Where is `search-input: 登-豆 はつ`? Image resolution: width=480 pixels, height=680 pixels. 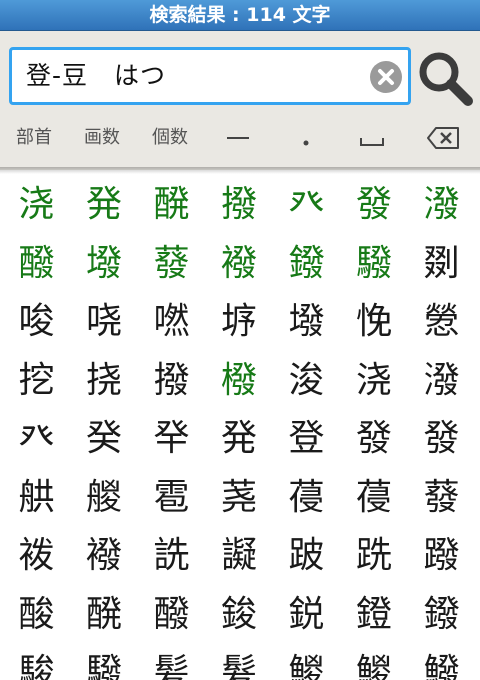
search-input: 登-豆 はつ is located at coordinates (210, 76).